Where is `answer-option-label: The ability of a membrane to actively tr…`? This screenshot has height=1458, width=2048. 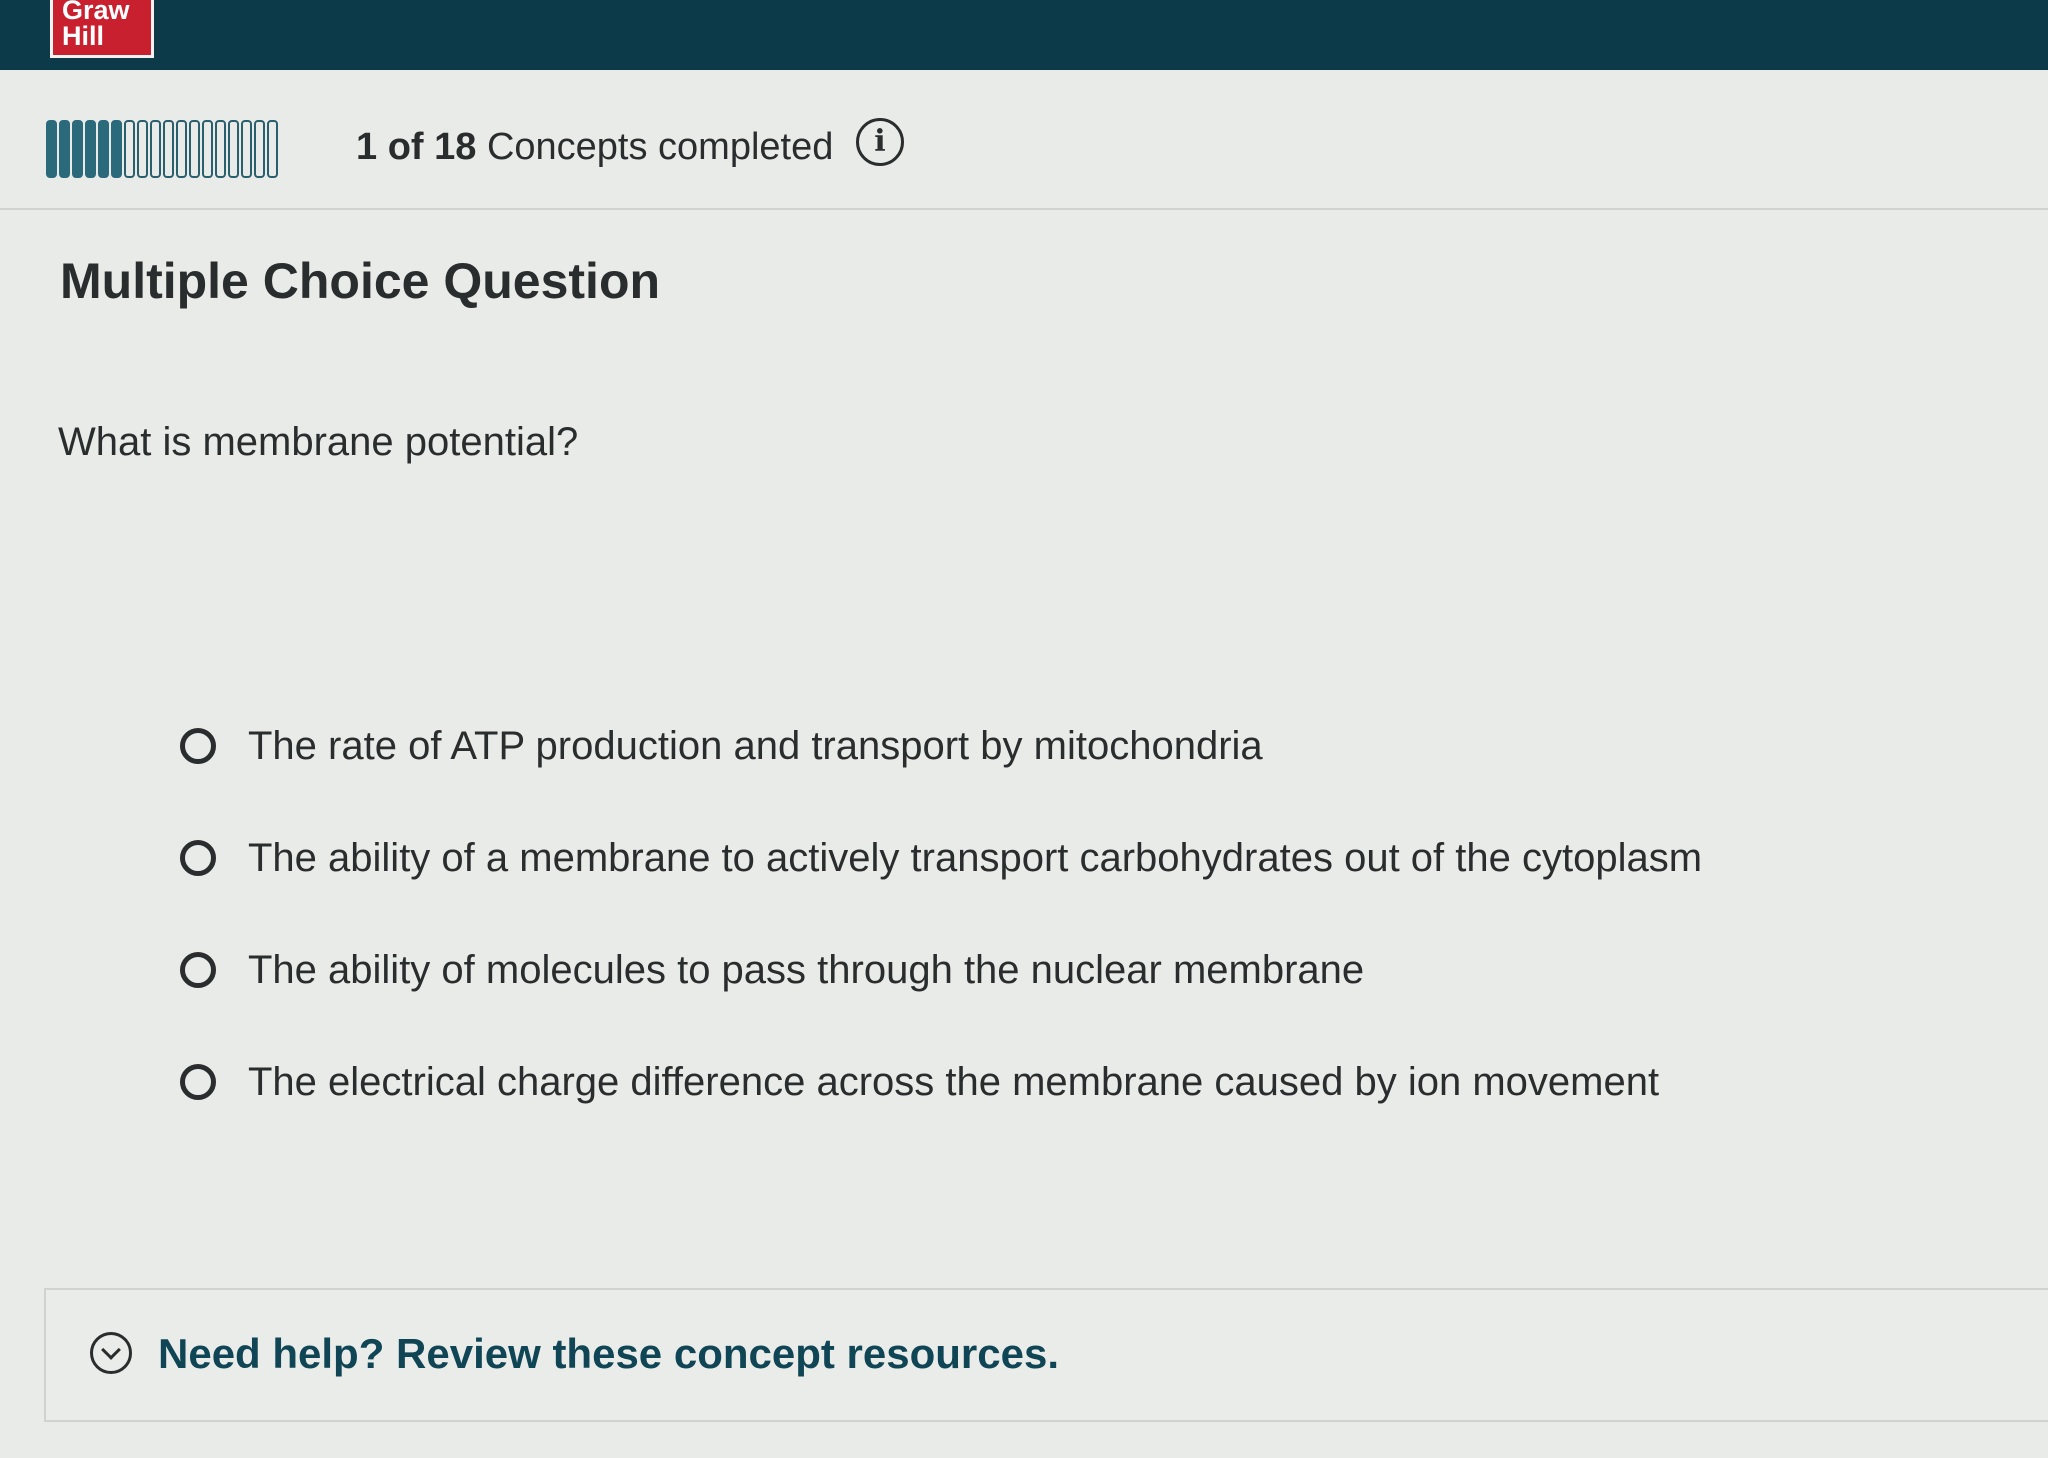
answer-option-label: The ability of a membrane to actively tr… is located at coordinates (975, 857).